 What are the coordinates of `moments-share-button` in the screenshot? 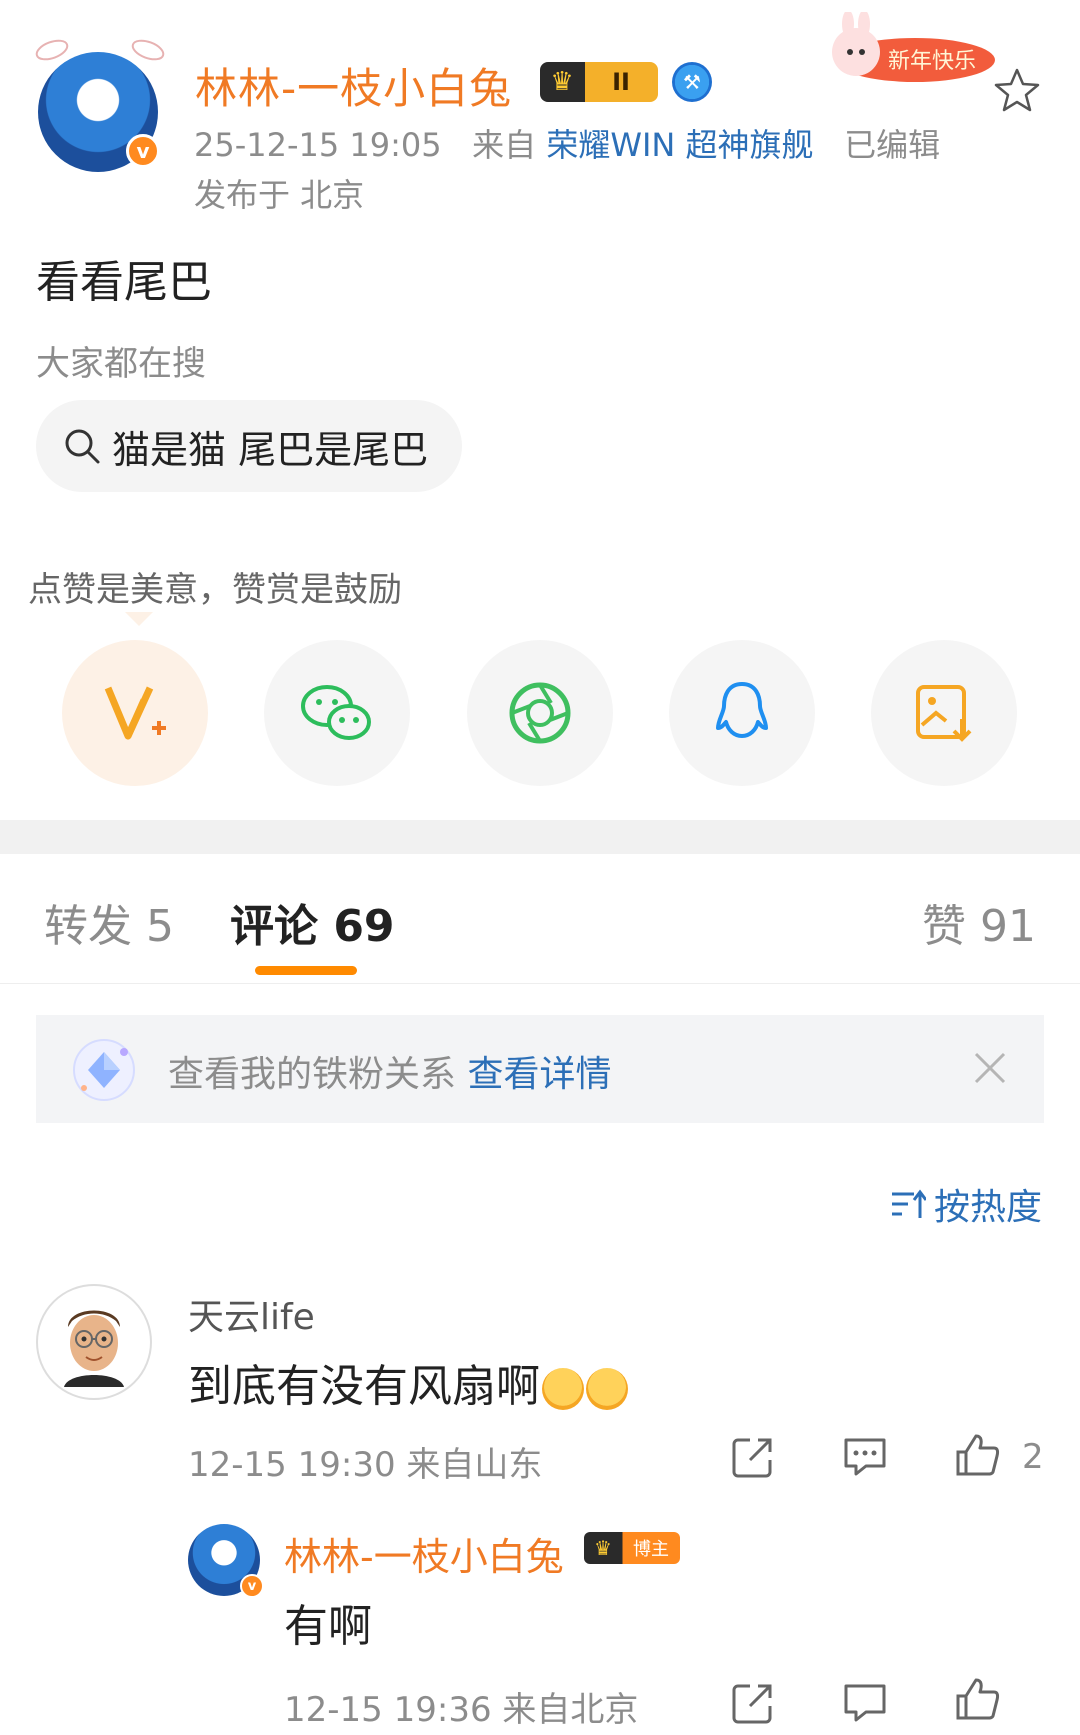 It's located at (540, 713).